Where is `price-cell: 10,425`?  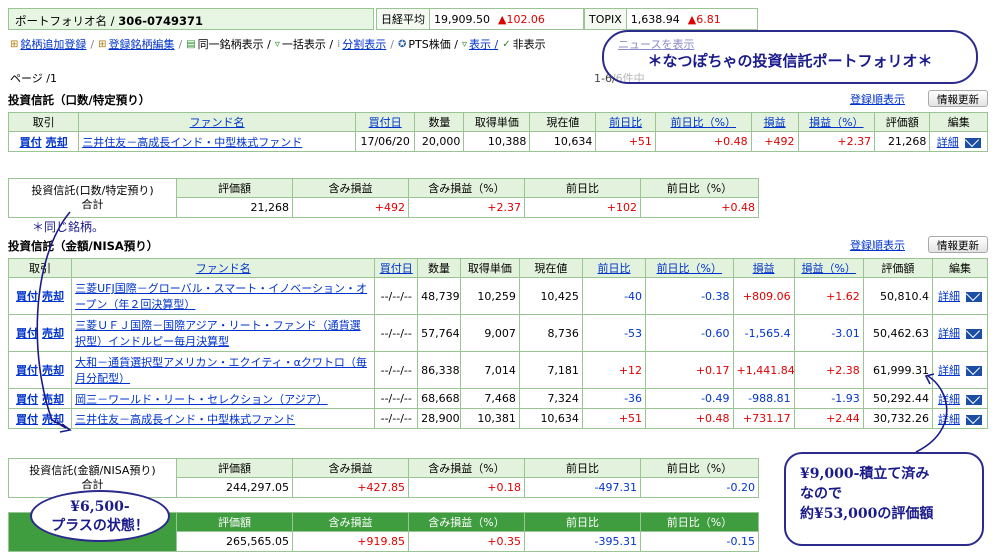 price-cell: 10,425 is located at coordinates (550, 296).